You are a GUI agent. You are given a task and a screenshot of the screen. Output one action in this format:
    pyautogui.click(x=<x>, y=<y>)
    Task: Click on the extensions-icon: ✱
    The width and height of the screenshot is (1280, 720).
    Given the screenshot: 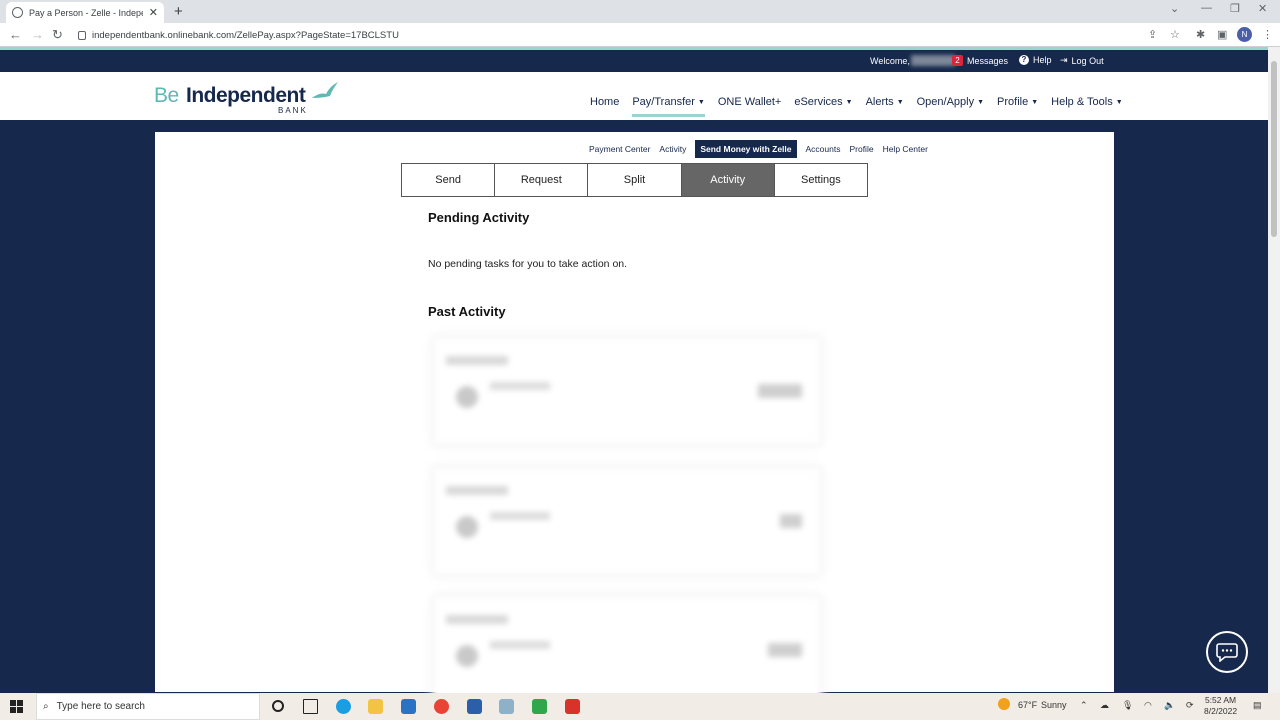 What is the action you would take?
    pyautogui.click(x=1200, y=34)
    